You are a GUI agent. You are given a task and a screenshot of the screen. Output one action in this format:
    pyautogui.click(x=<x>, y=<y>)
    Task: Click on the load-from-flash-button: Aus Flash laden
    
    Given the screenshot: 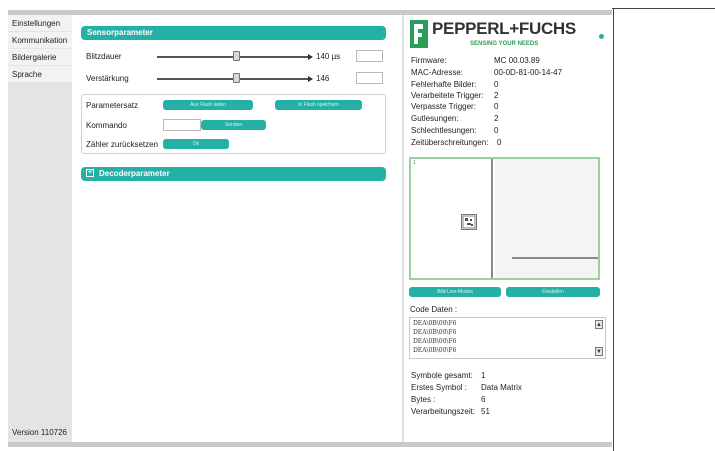 What is the action you would take?
    pyautogui.click(x=208, y=105)
    